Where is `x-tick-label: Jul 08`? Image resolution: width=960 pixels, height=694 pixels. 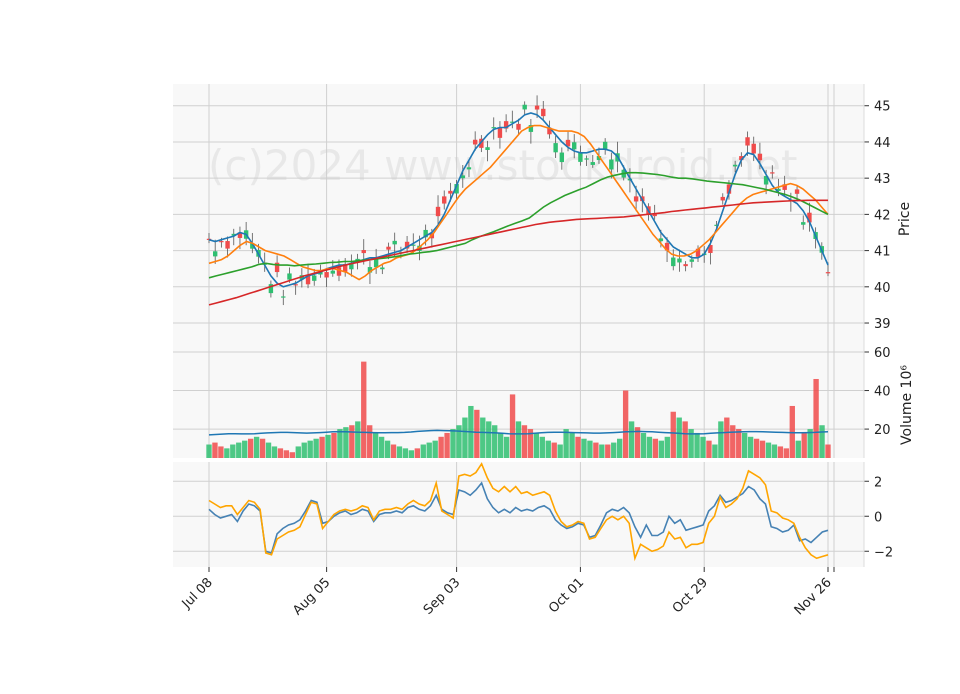 x-tick-label: Jul 08 is located at coordinates (197, 593).